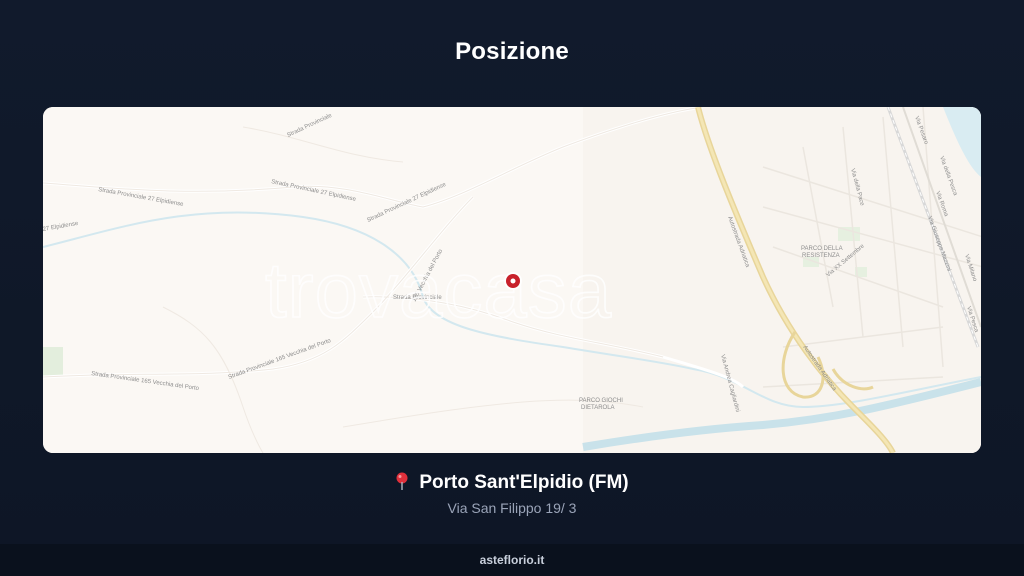  What do you see at coordinates (524, 482) in the screenshot?
I see `location-city: Porto Sant'Elpidio (FM)` at bounding box center [524, 482].